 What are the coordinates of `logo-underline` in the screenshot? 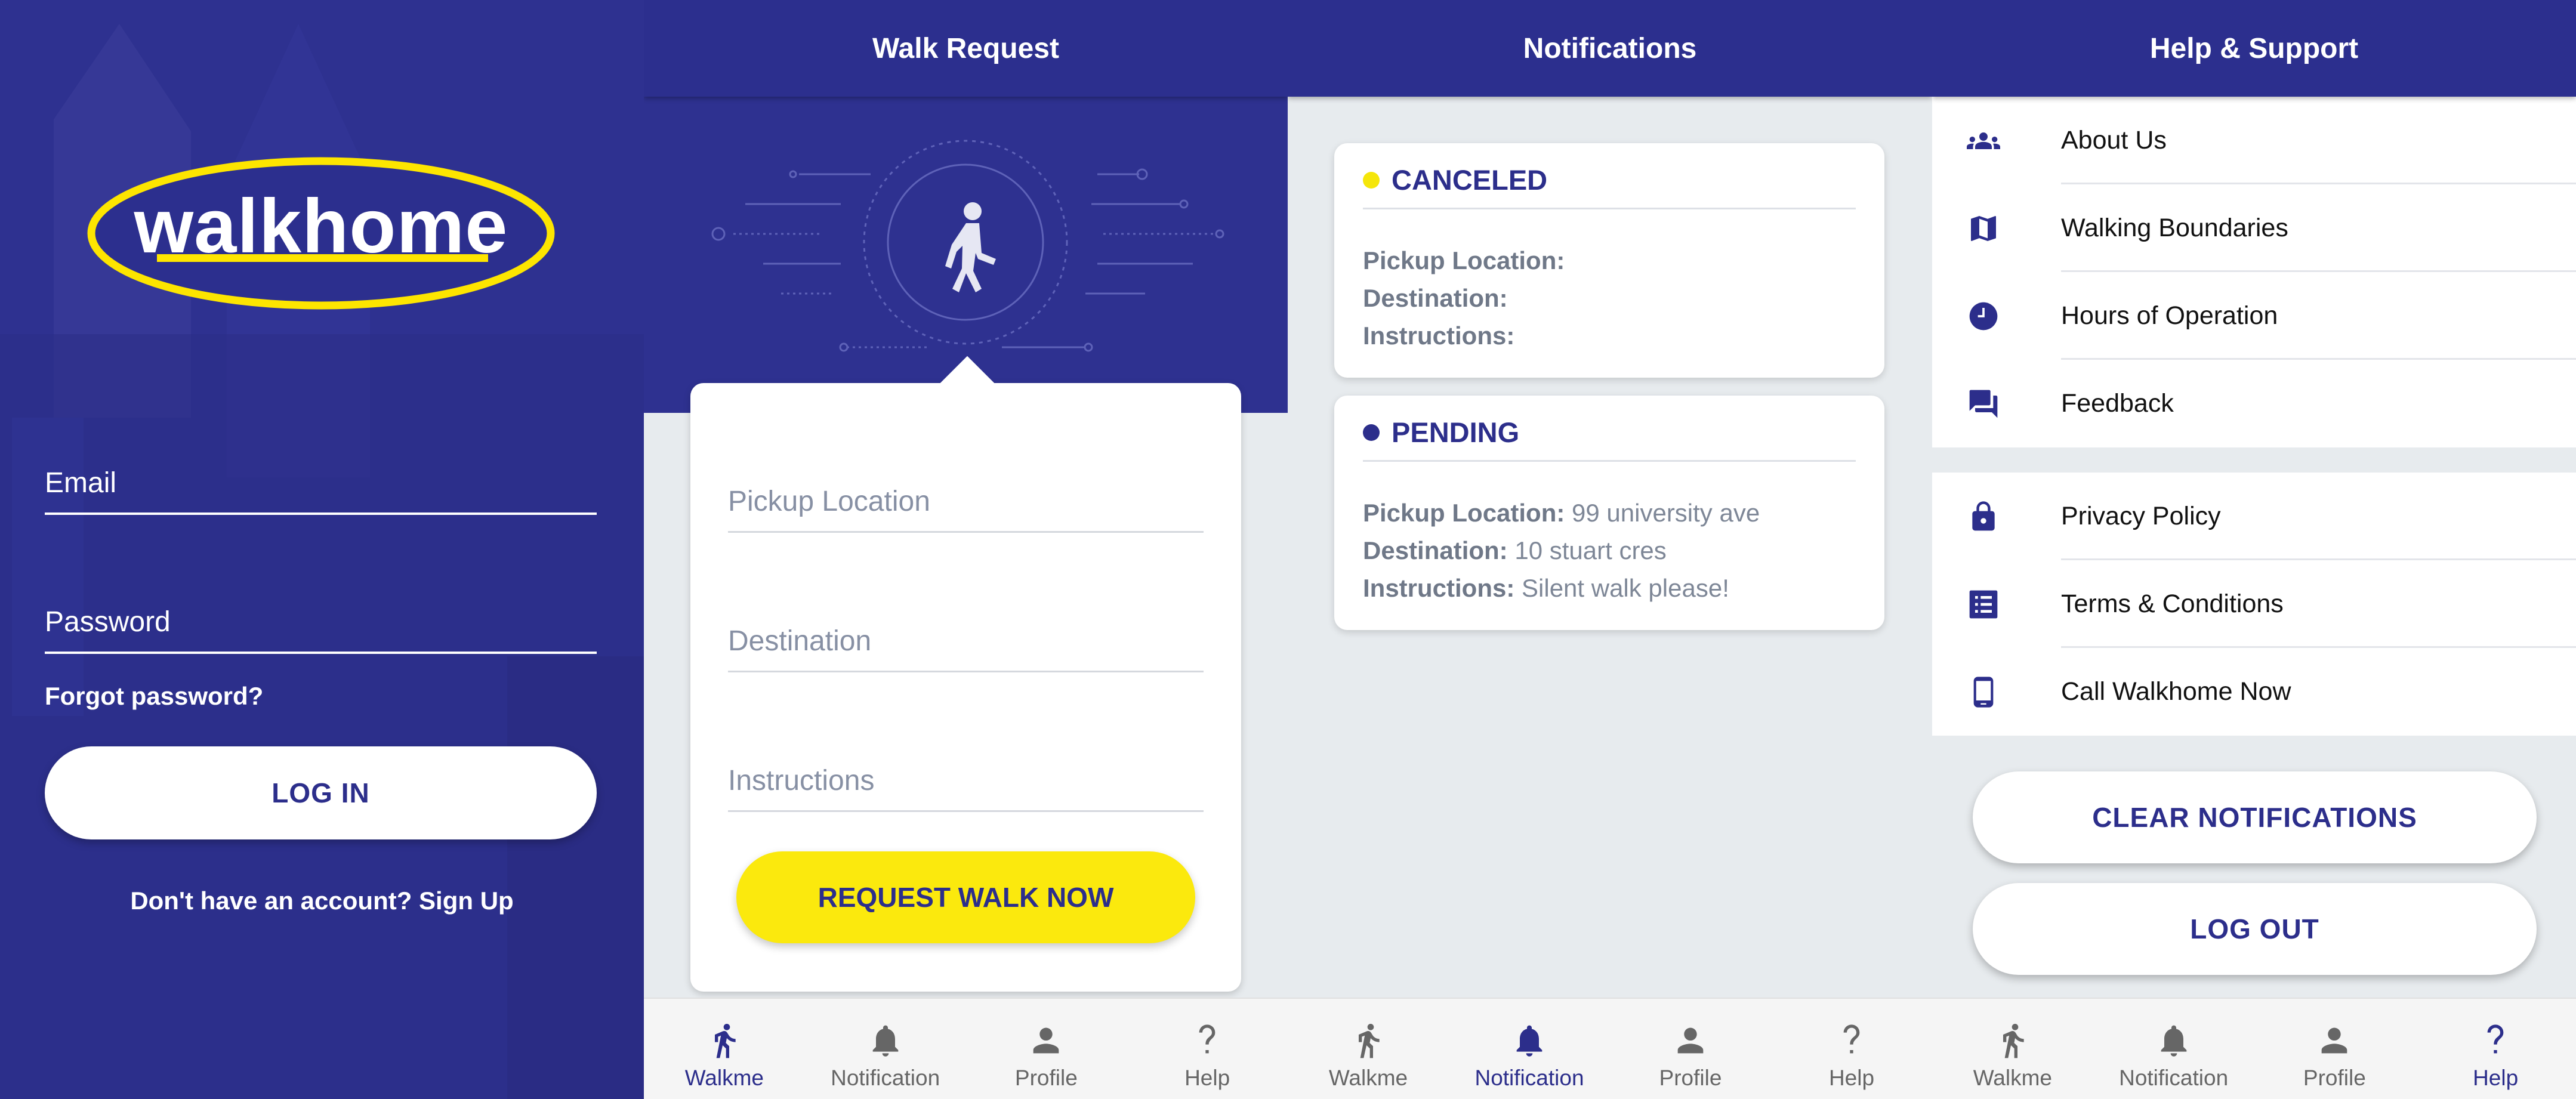 It's located at (322, 258).